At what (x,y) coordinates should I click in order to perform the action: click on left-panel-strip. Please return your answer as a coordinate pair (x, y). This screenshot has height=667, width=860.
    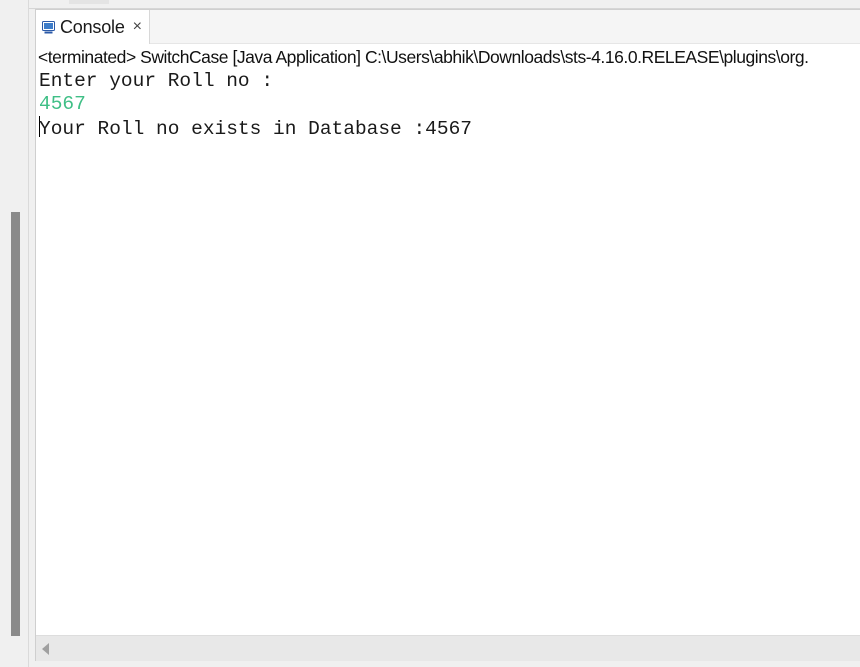
    Looking at the image, I should click on (14, 333).